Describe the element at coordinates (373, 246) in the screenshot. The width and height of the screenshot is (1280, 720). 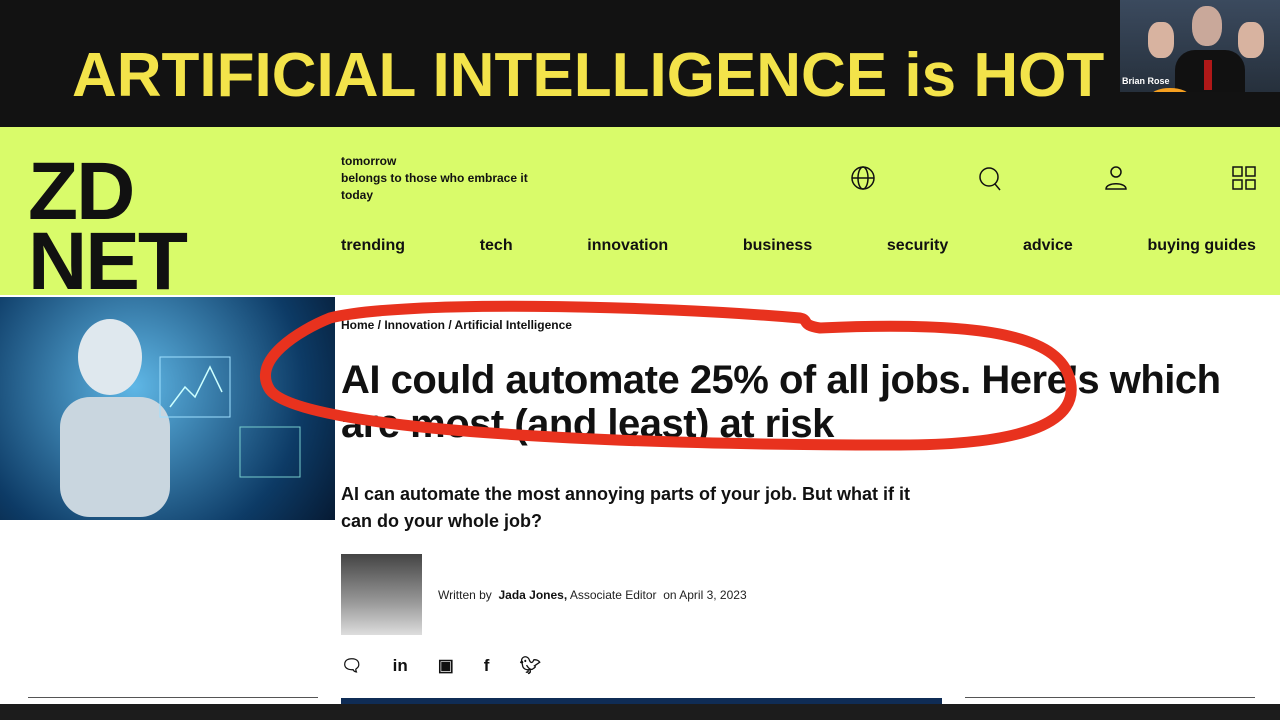
I see `nav-trending: trending` at that location.